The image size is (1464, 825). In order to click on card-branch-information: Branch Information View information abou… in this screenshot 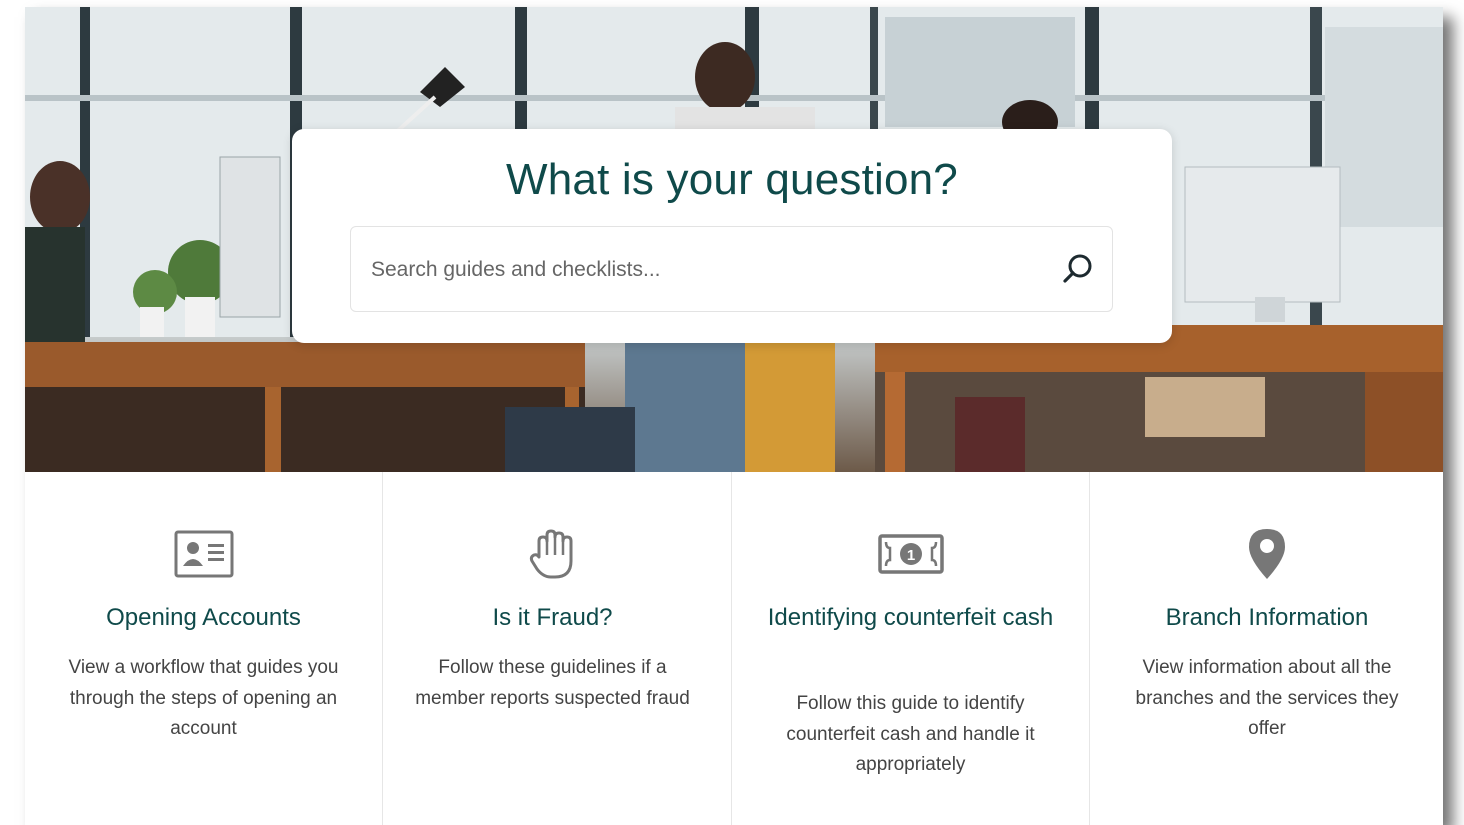, I will do `click(1267, 648)`.